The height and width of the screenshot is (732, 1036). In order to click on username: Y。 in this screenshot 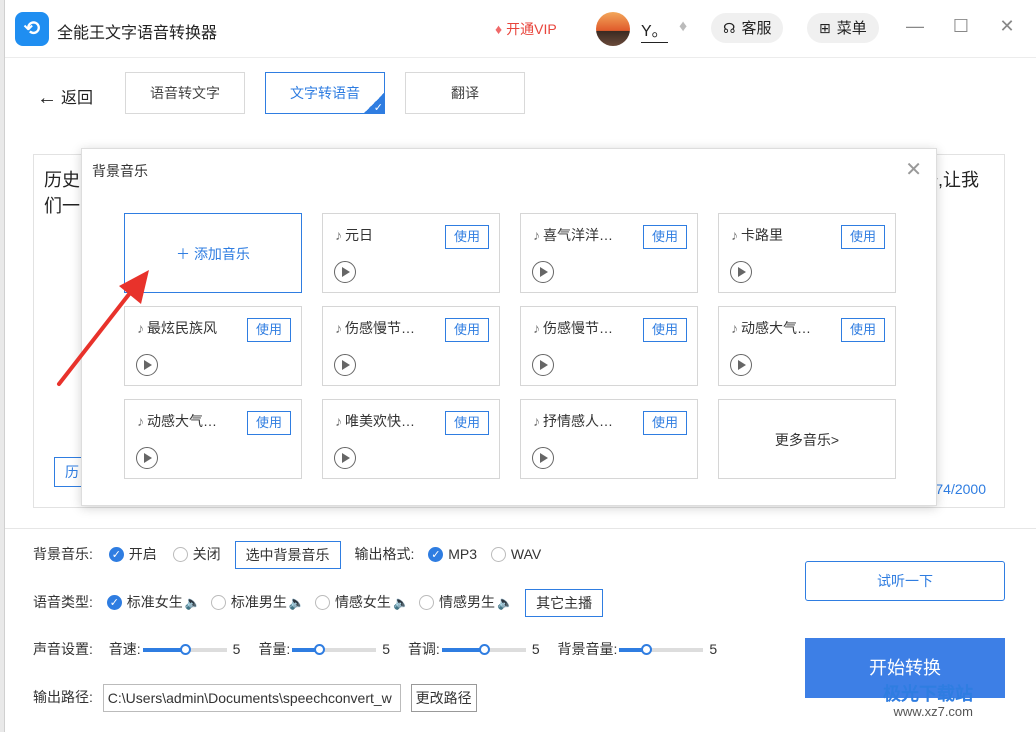, I will do `click(654, 30)`.